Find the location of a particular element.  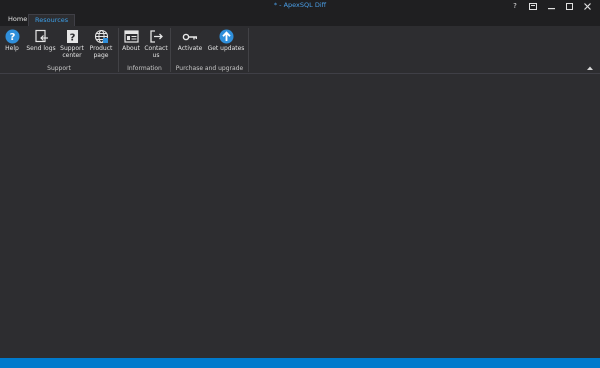

close-icon is located at coordinates (587, 6).